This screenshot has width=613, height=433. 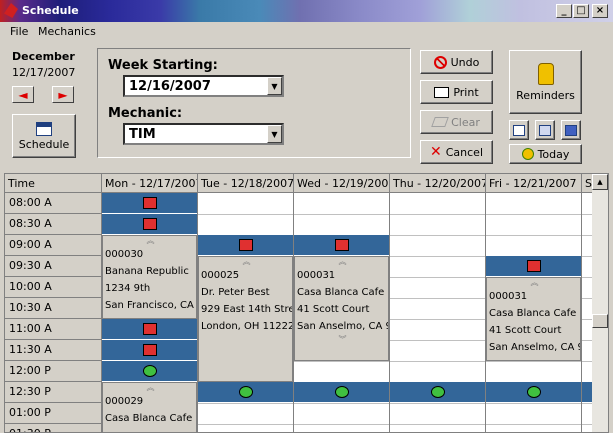 I want to click on clear-button: Clear, so click(x=456, y=122).